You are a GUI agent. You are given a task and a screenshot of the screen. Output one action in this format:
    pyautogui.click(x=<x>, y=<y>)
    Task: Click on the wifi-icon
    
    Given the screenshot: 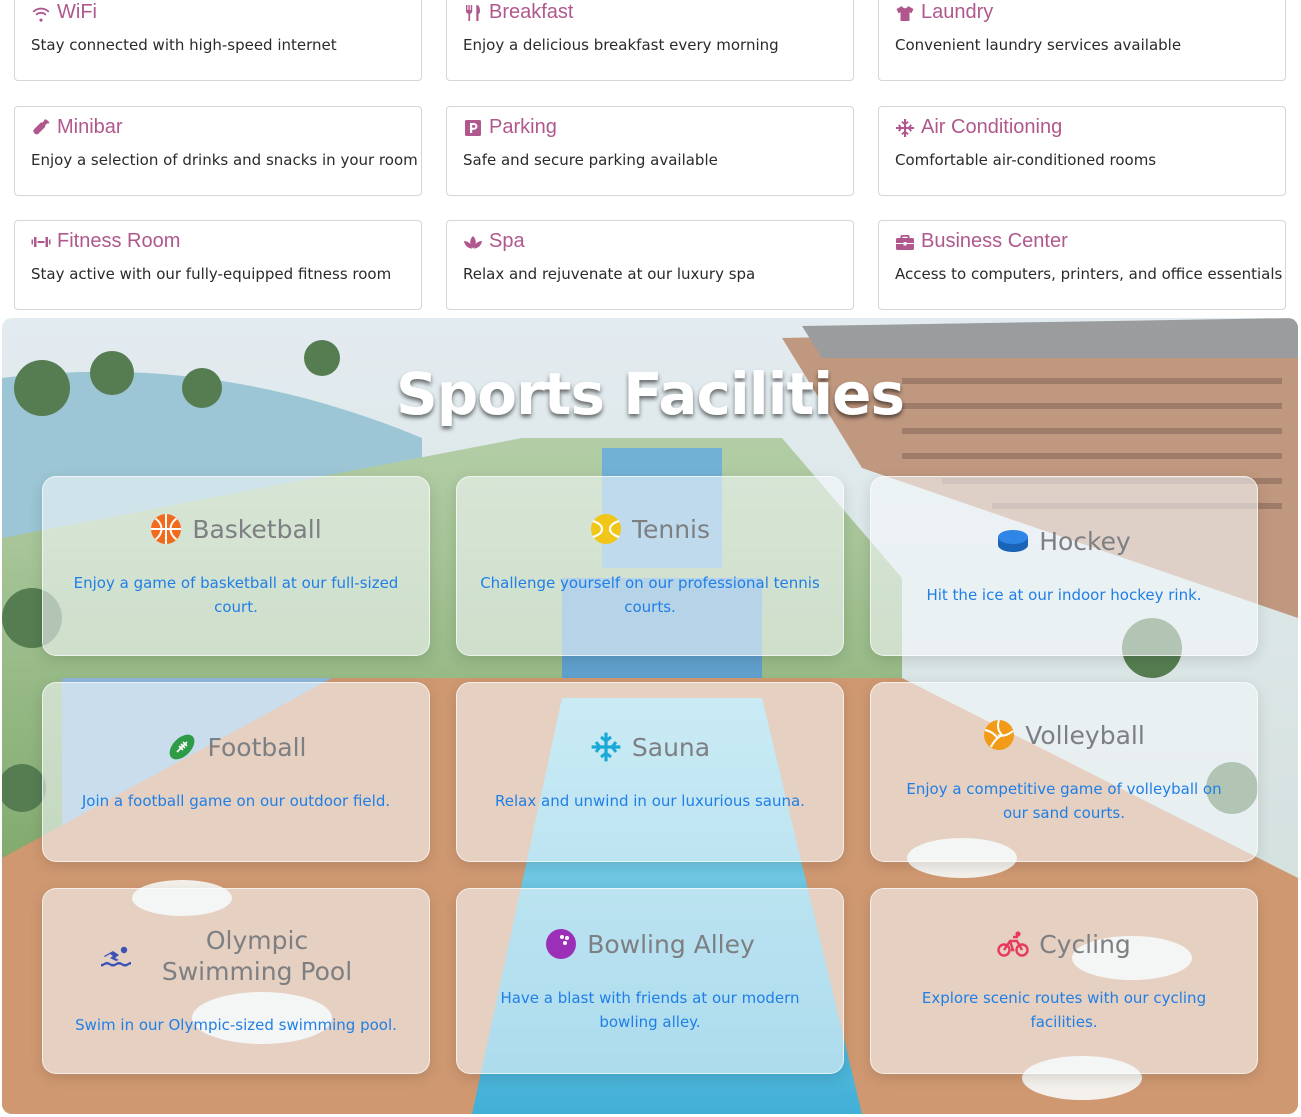 What is the action you would take?
    pyautogui.click(x=41, y=14)
    